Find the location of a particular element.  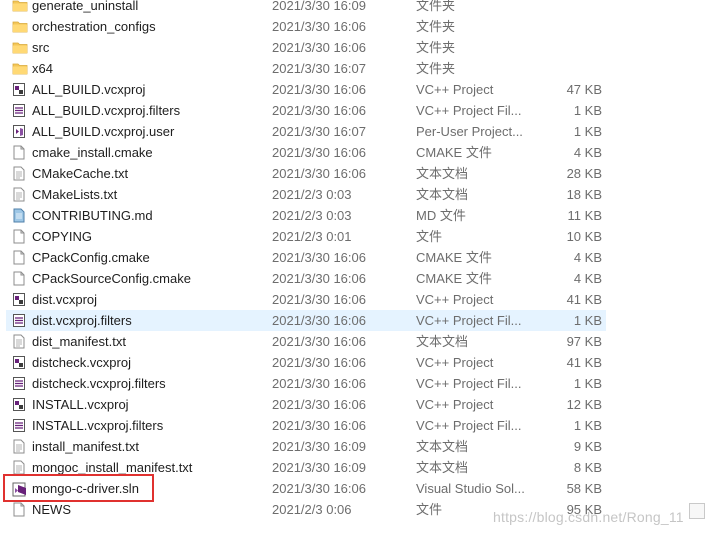

file-size: 12 KB is located at coordinates (584, 404).